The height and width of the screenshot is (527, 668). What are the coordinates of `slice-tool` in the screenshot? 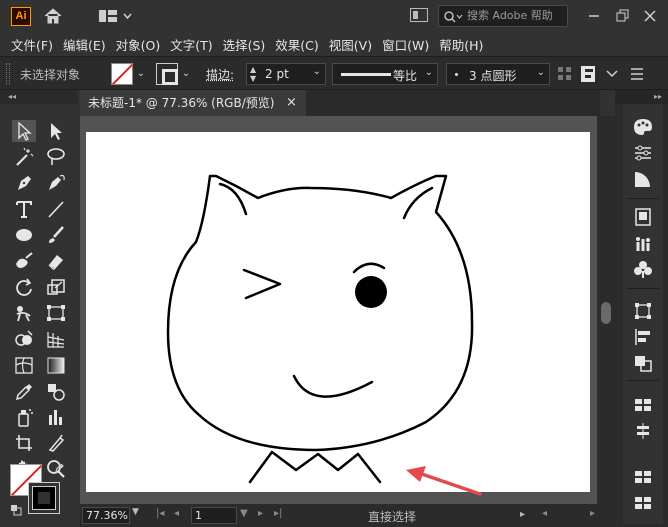 It's located at (56, 443).